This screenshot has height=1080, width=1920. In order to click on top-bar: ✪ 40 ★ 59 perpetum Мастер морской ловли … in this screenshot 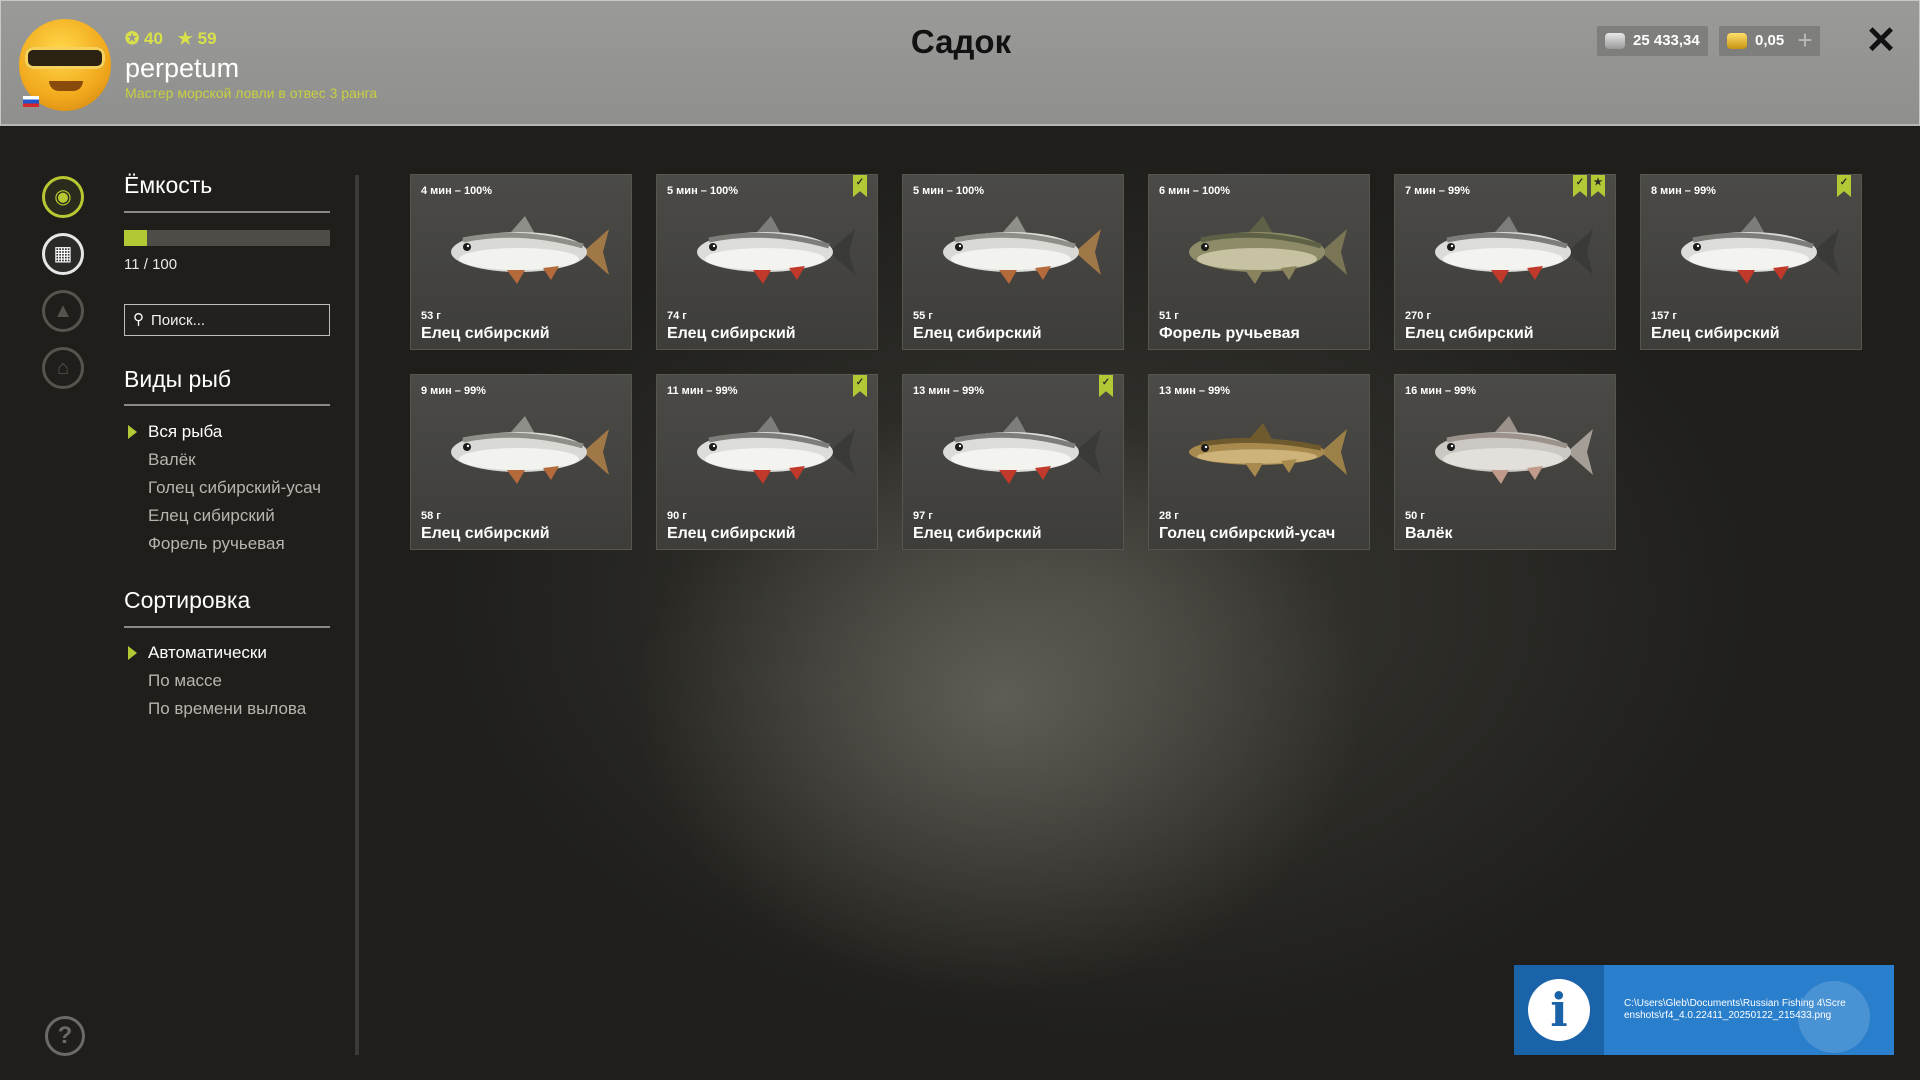, I will do `click(960, 63)`.